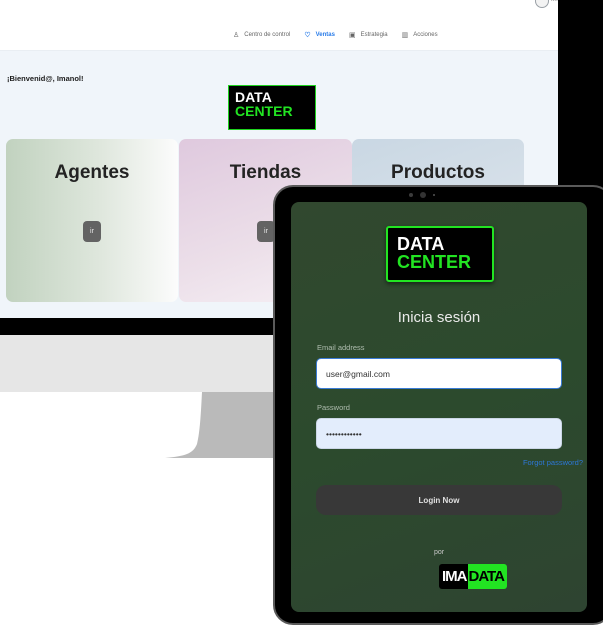  What do you see at coordinates (92, 172) in the screenshot?
I see `card-title: Agentes` at bounding box center [92, 172].